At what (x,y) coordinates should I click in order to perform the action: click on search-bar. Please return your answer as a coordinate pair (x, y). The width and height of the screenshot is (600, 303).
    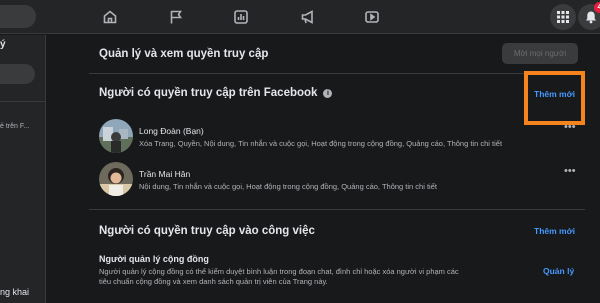
    Looking at the image, I should click on (18, 16).